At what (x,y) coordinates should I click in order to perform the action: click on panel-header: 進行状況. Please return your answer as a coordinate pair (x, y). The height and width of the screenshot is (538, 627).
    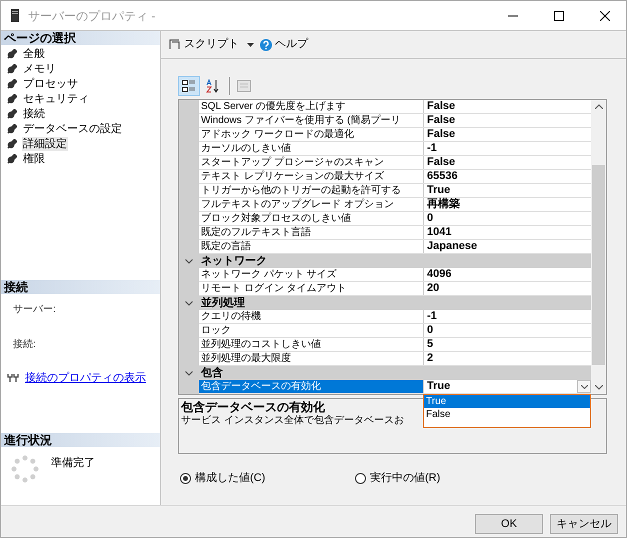
    Looking at the image, I should click on (80, 440).